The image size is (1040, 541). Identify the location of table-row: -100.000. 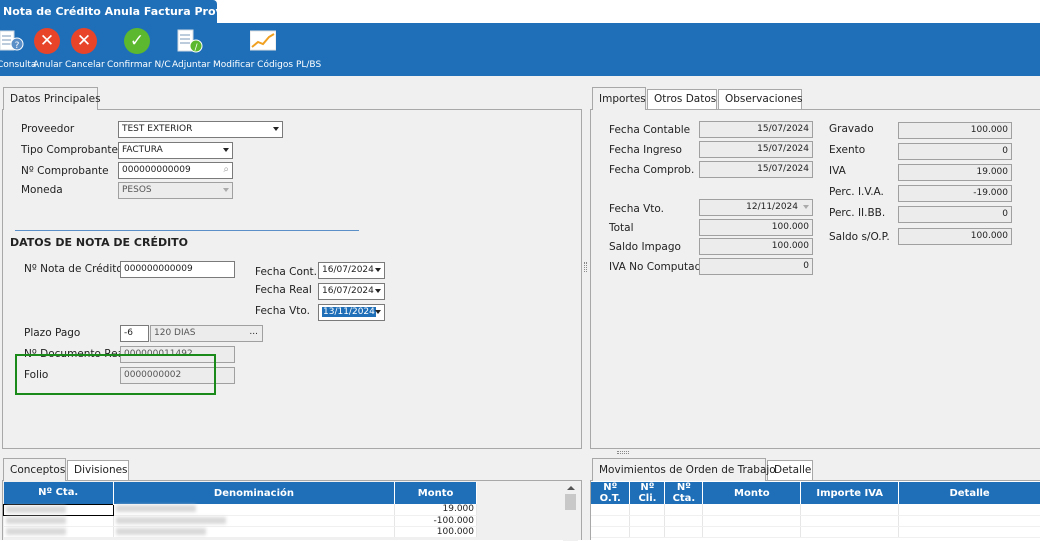
(240, 521).